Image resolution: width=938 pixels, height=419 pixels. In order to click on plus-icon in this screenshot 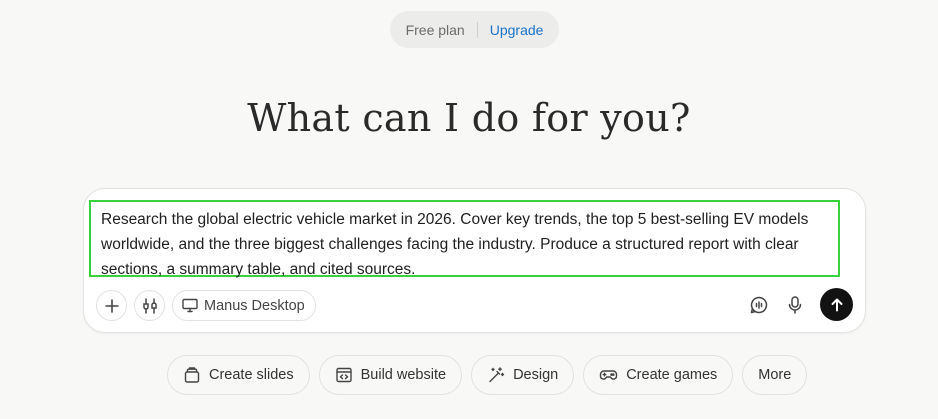, I will do `click(112, 306)`.